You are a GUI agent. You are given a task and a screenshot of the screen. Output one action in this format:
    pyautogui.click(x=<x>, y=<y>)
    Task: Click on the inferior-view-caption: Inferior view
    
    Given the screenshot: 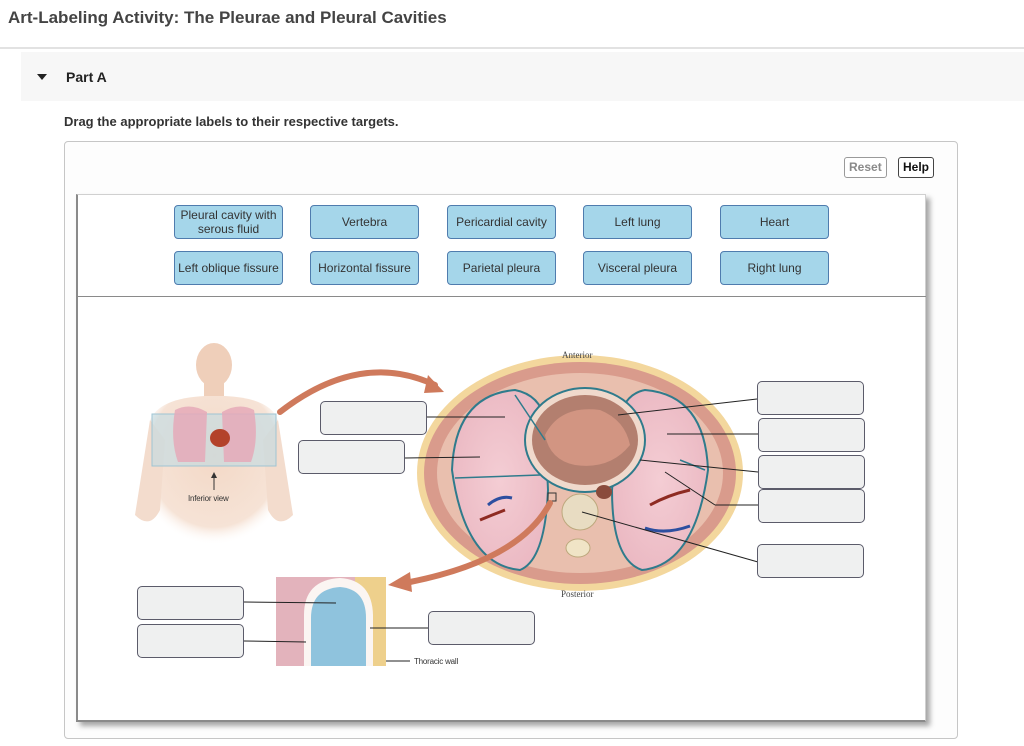 What is the action you would take?
    pyautogui.click(x=208, y=498)
    